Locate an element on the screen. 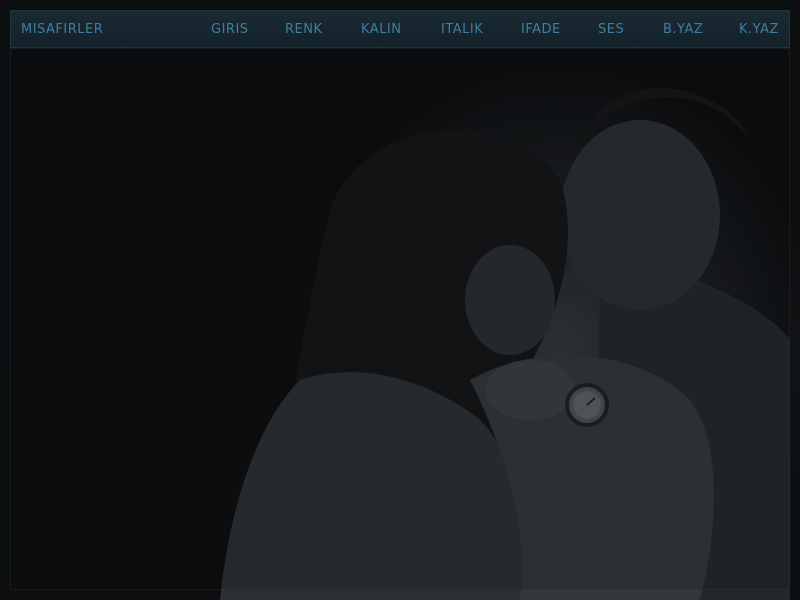 The width and height of the screenshot is (800, 600). nav-item-giris: GIRIS is located at coordinates (230, 29).